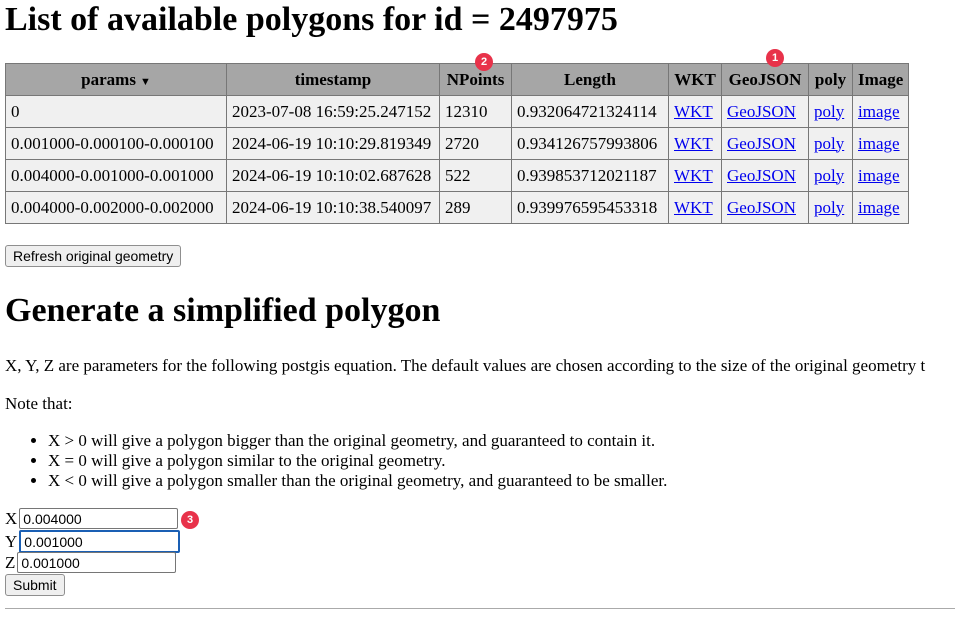 Image resolution: width=957 pixels, height=627 pixels. What do you see at coordinates (830, 79) in the screenshot?
I see `column-header-poly: poly` at bounding box center [830, 79].